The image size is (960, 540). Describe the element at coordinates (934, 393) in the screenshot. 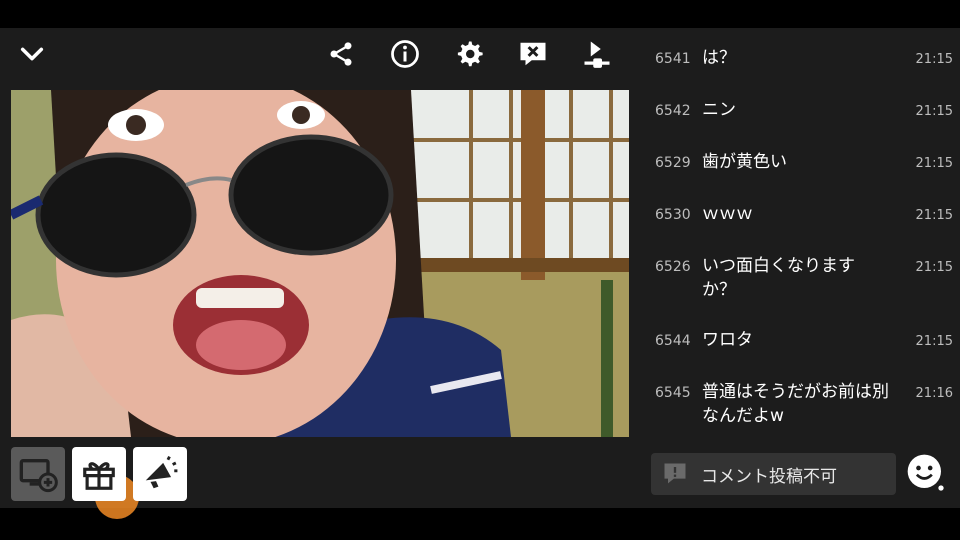

I see `message-time: 21:16` at that location.